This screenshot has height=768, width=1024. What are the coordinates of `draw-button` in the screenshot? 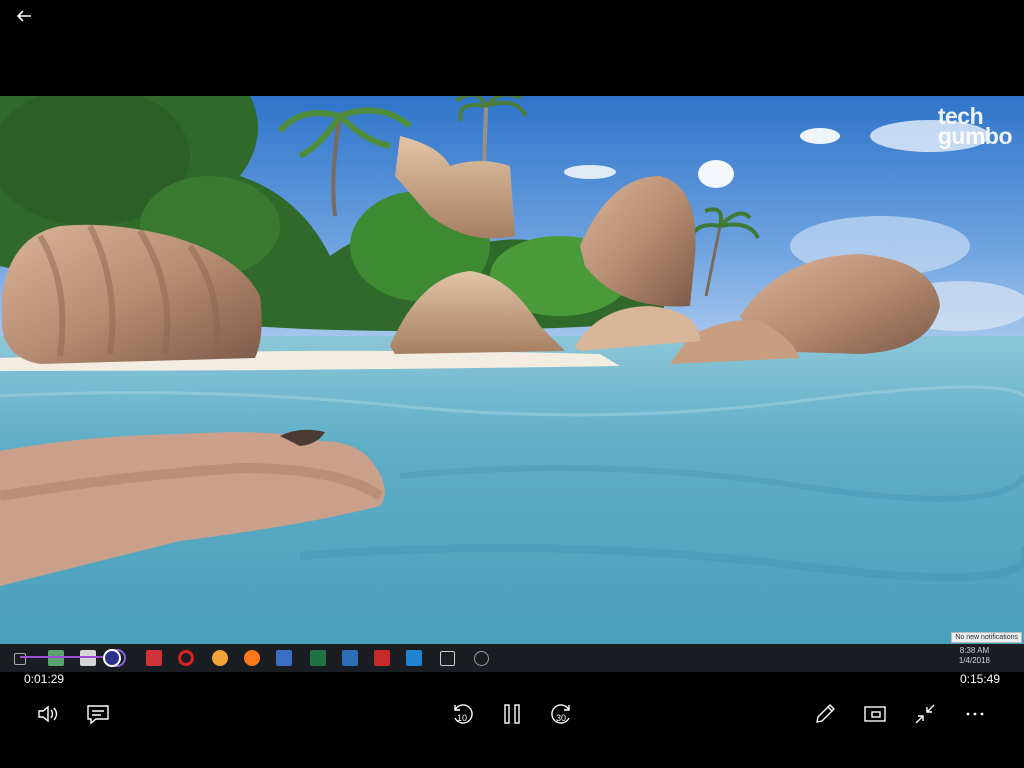 It's located at (825, 714).